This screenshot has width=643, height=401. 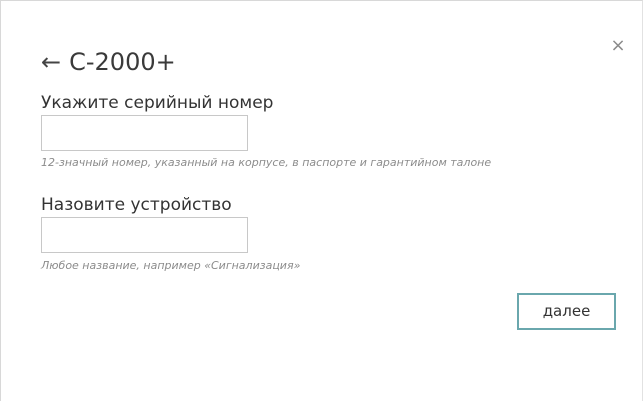 I want to click on title-row: ← С-2000+, so click(x=108, y=62).